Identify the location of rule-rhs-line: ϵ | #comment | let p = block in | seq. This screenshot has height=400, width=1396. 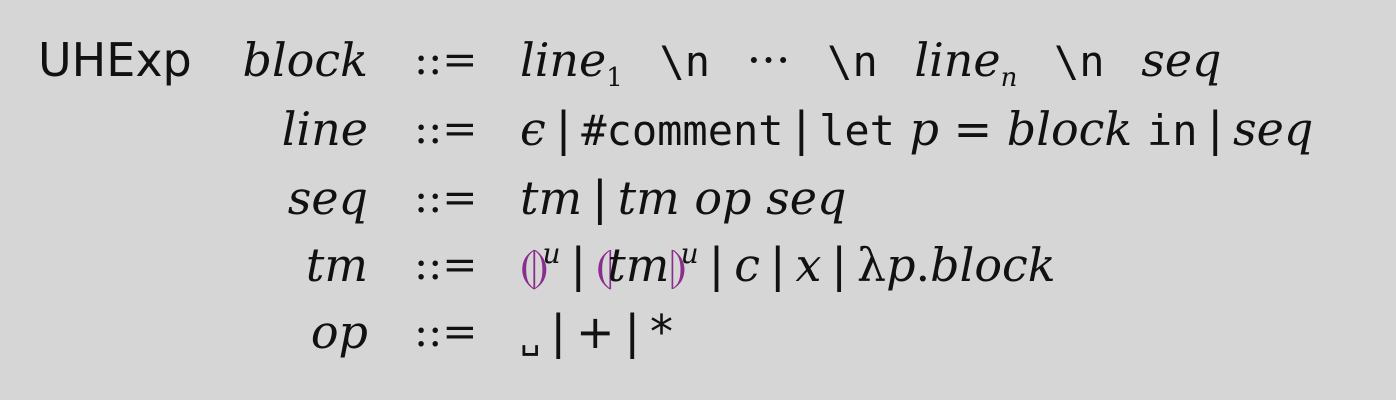
(916, 130).